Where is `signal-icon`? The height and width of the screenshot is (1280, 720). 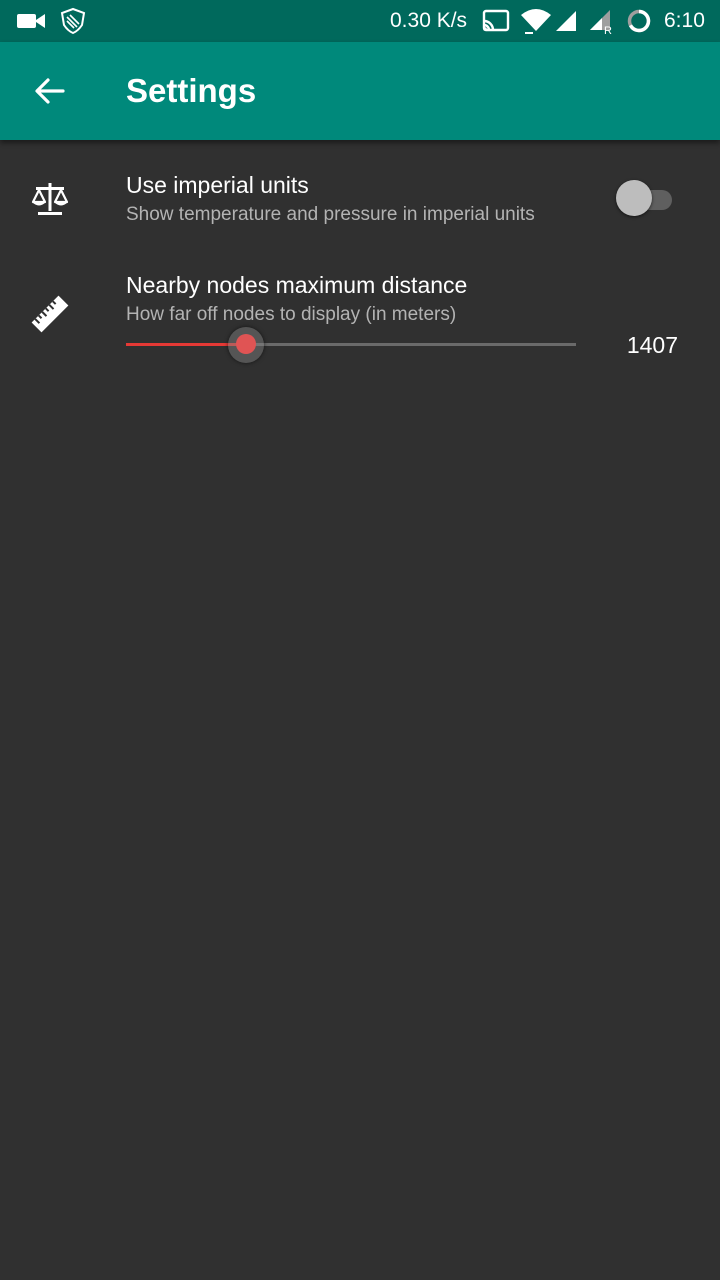 signal-icon is located at coordinates (566, 21).